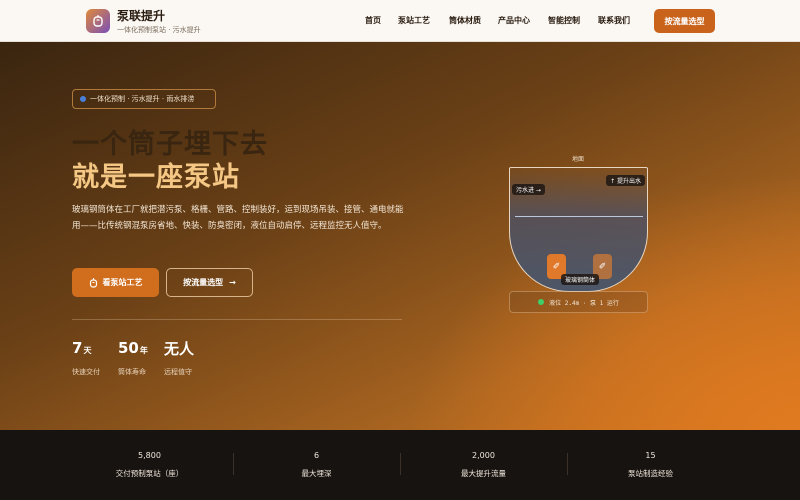 This screenshot has height=500, width=800. I want to click on stat-lifespan-label: 筒体寿命, so click(132, 372).